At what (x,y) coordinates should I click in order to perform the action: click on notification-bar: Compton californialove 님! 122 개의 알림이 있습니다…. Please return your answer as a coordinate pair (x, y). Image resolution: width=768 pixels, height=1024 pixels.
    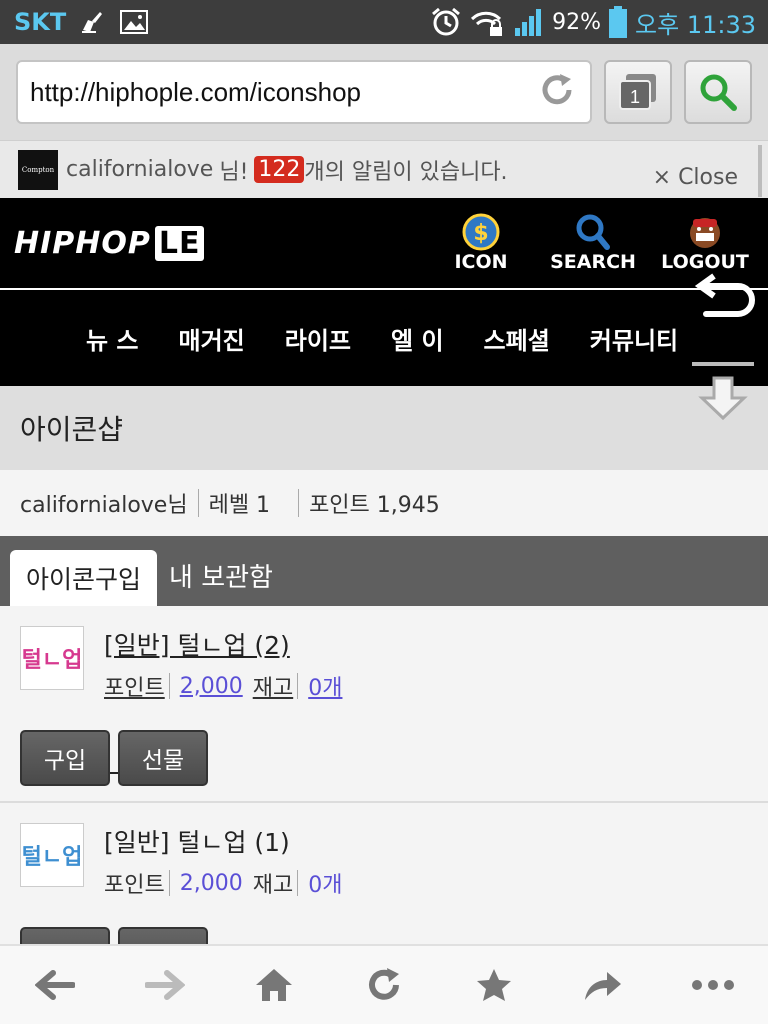
    Looking at the image, I should click on (384, 169).